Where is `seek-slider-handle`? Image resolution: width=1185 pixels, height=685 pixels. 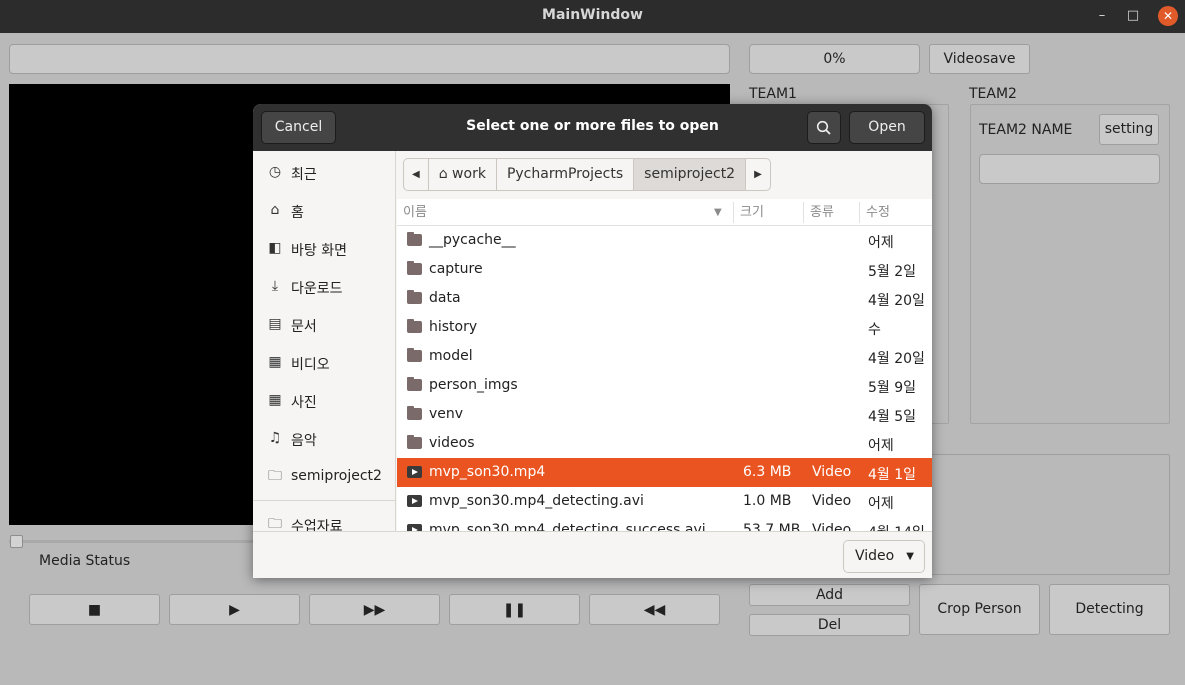 seek-slider-handle is located at coordinates (16, 541).